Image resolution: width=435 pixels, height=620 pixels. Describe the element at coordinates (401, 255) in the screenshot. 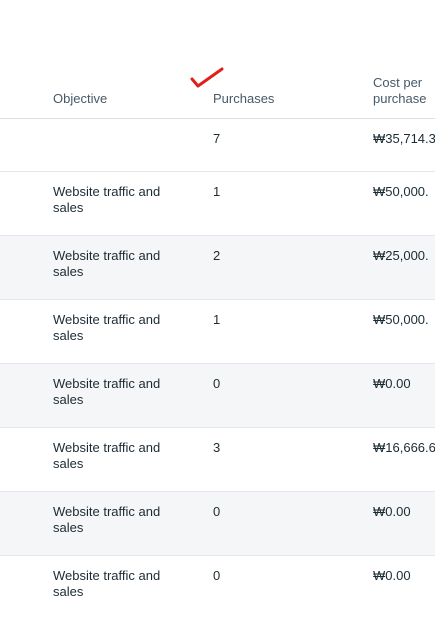

I see `cost-per-purchase-cell: ₩25,000.` at that location.